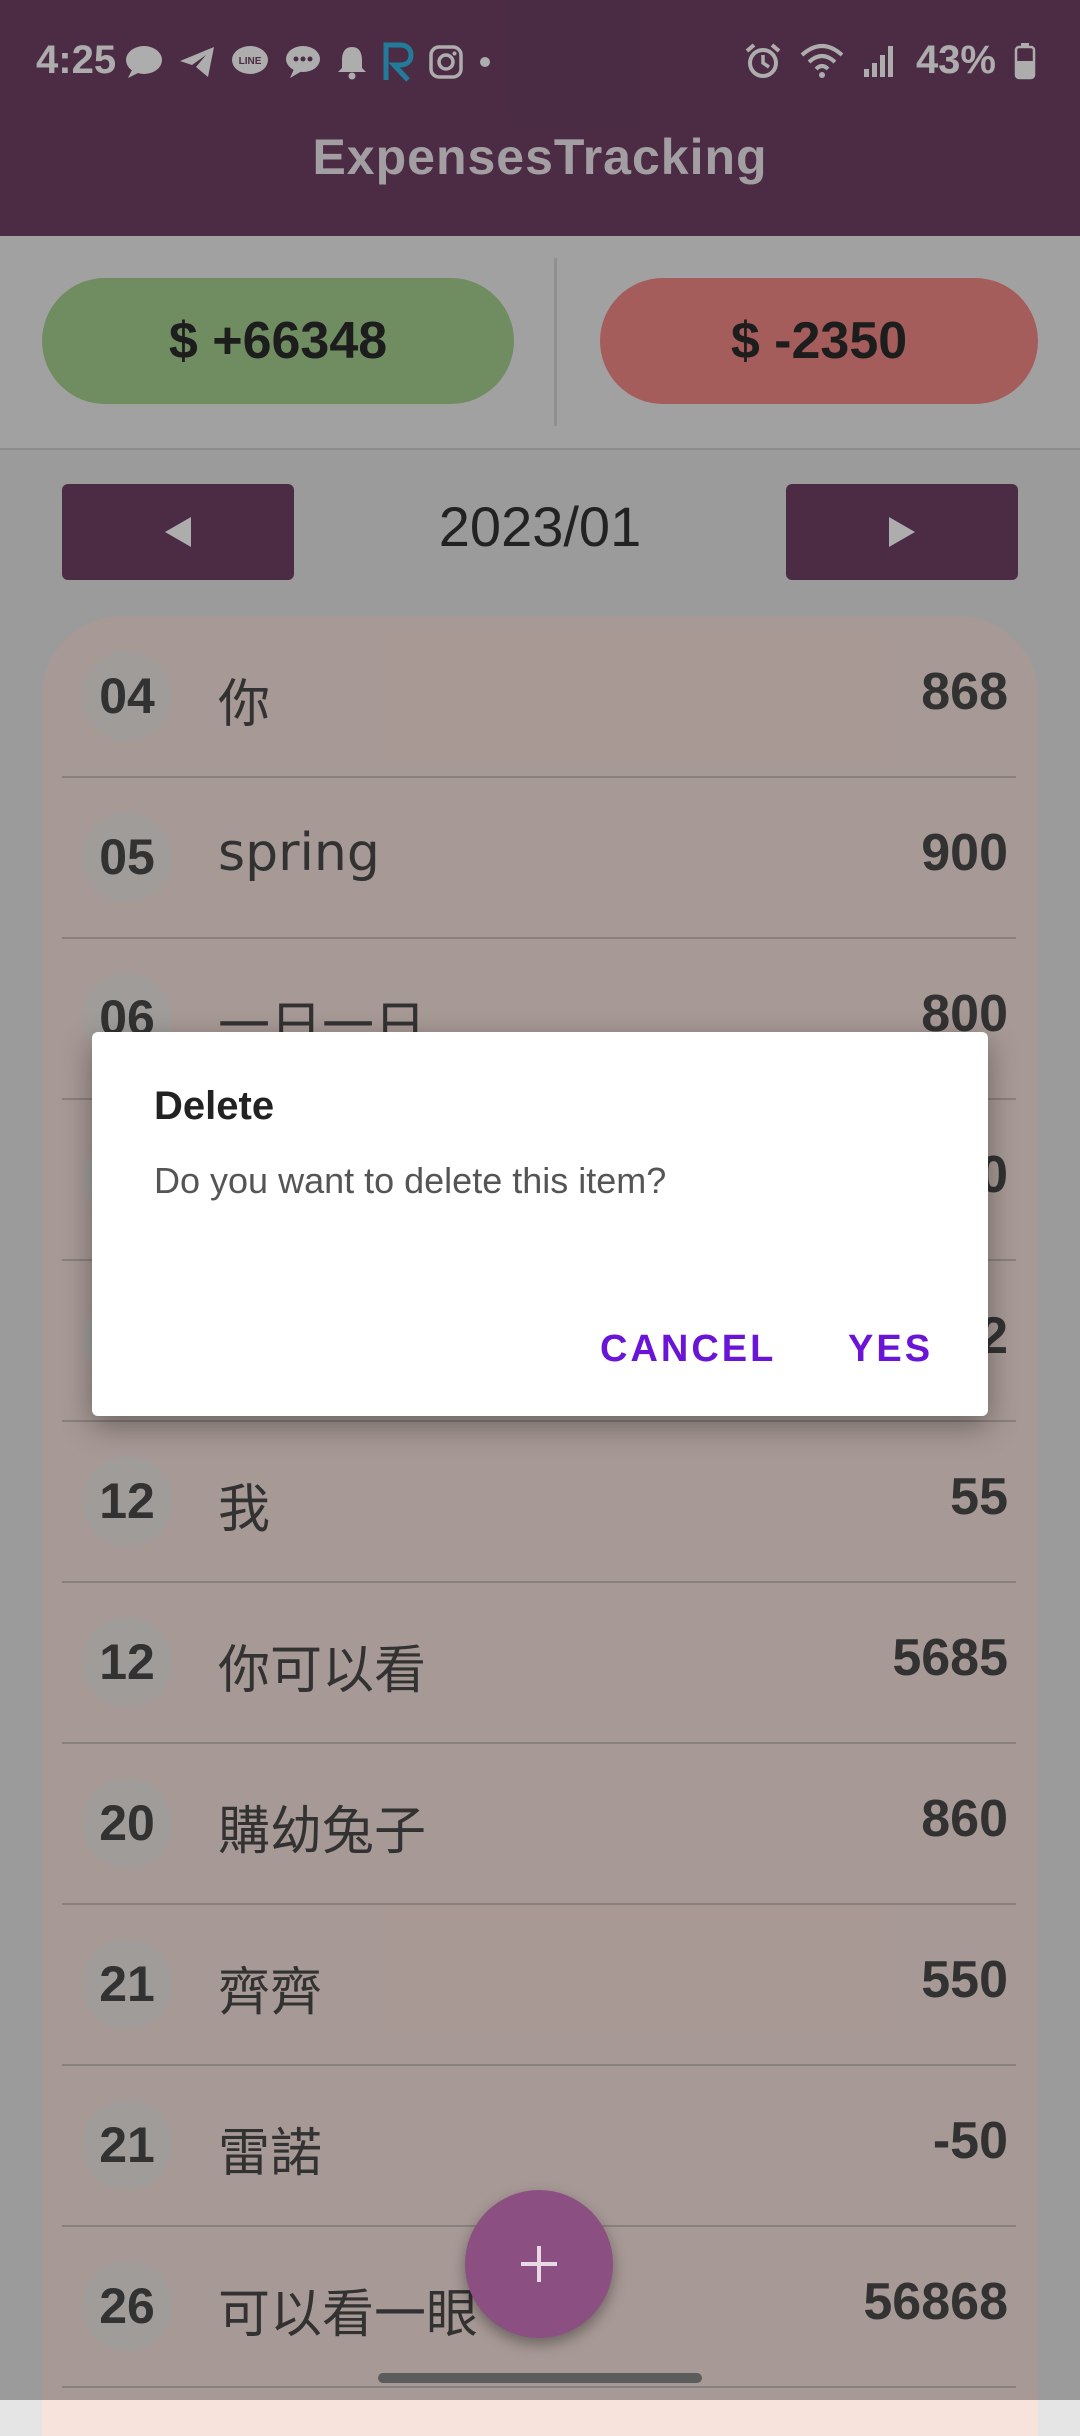 This screenshot has width=1080, height=2436. Describe the element at coordinates (540, 2378) in the screenshot. I see `gesture-handle` at that location.